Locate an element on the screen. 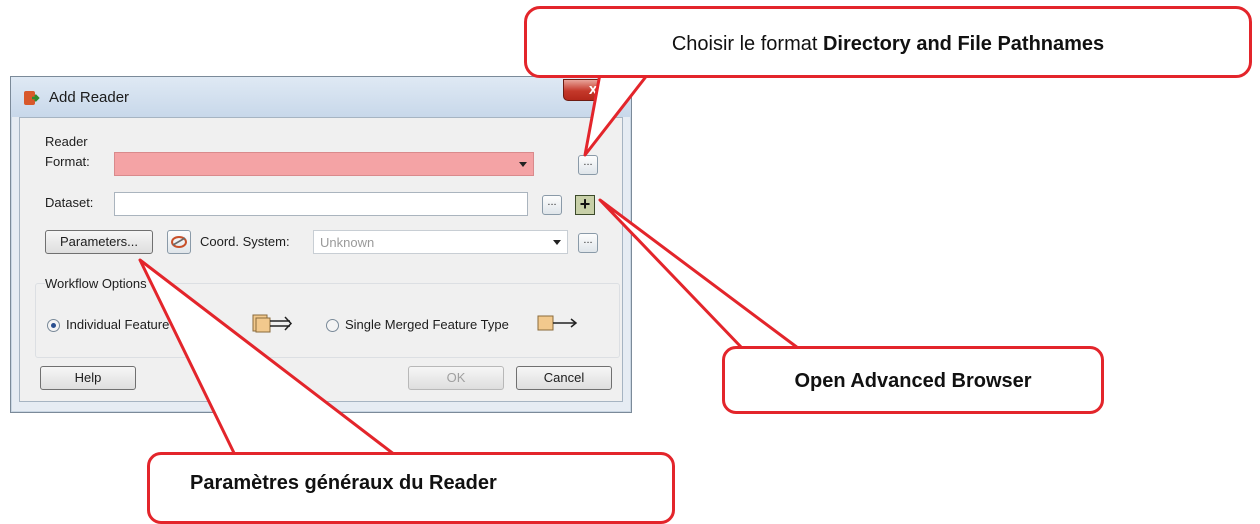 The image size is (1260, 524). reader-group-label: Reader is located at coordinates (66, 141).